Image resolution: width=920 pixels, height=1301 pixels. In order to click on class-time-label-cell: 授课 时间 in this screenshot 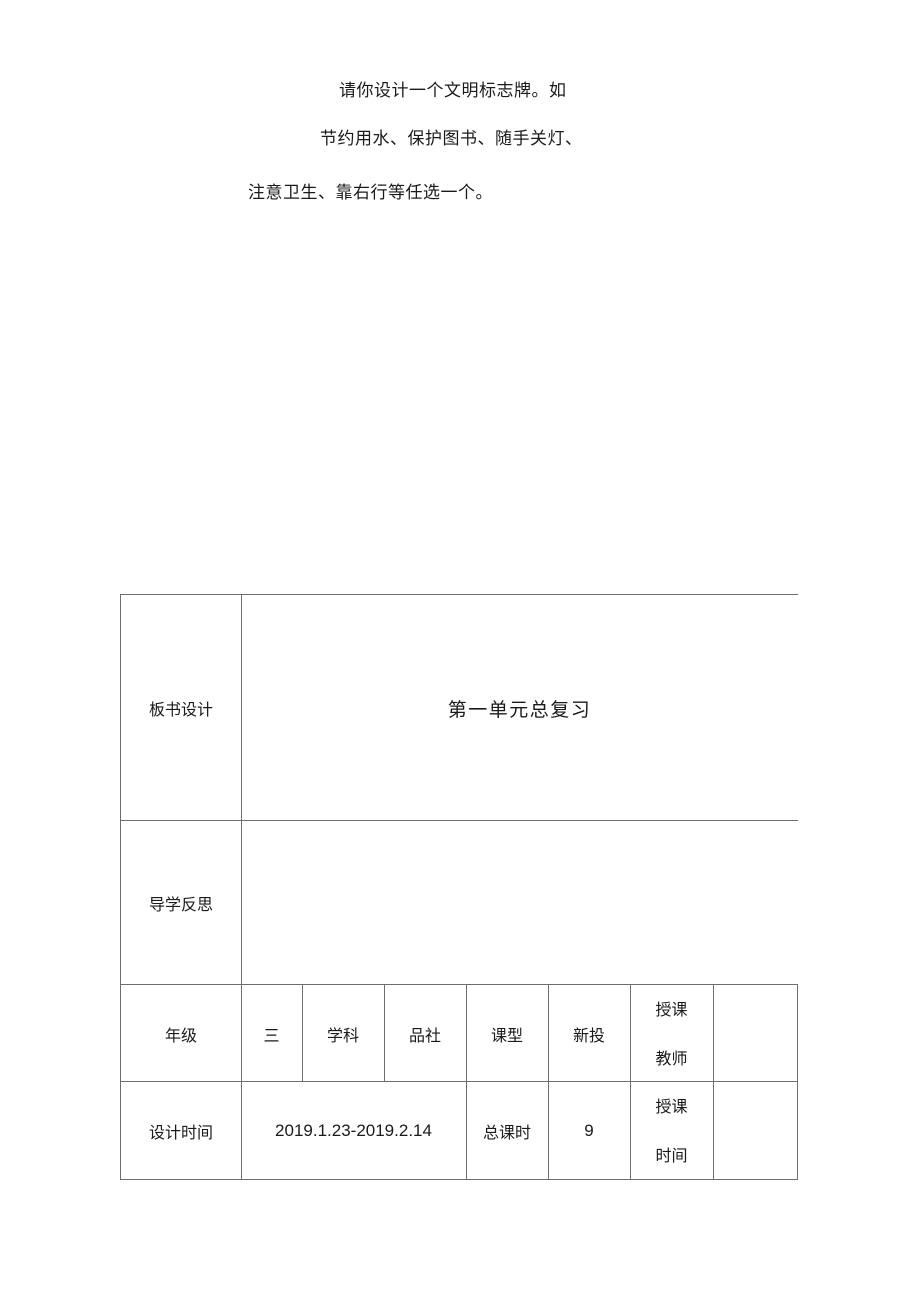, I will do `click(672, 1130)`.